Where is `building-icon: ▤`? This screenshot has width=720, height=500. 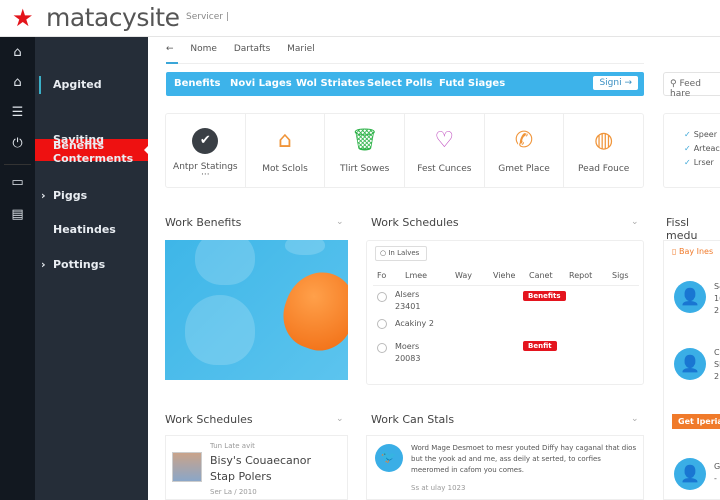
building-icon: ▤ is located at coordinates (17, 214).